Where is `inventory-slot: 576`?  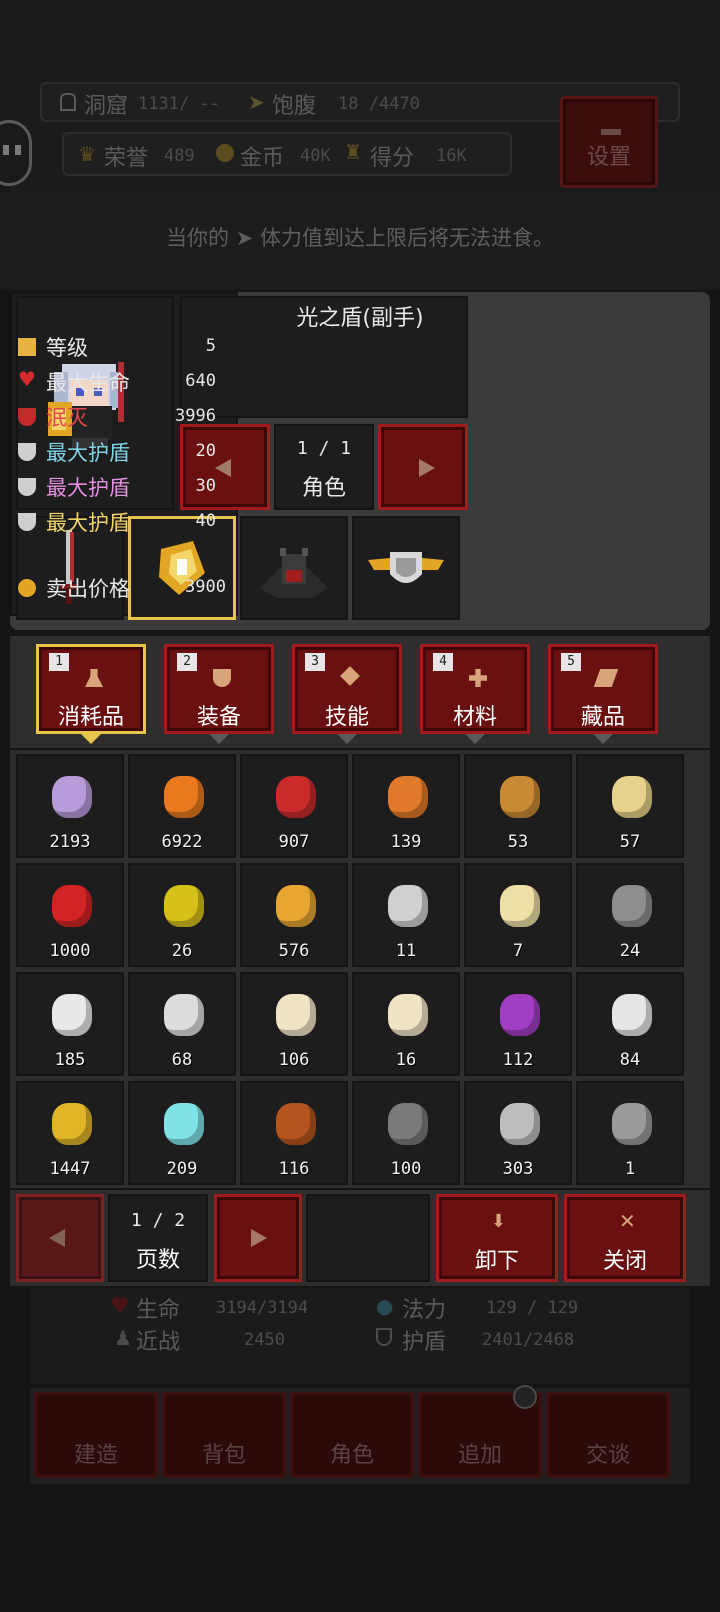
inventory-slot: 576 is located at coordinates (294, 915).